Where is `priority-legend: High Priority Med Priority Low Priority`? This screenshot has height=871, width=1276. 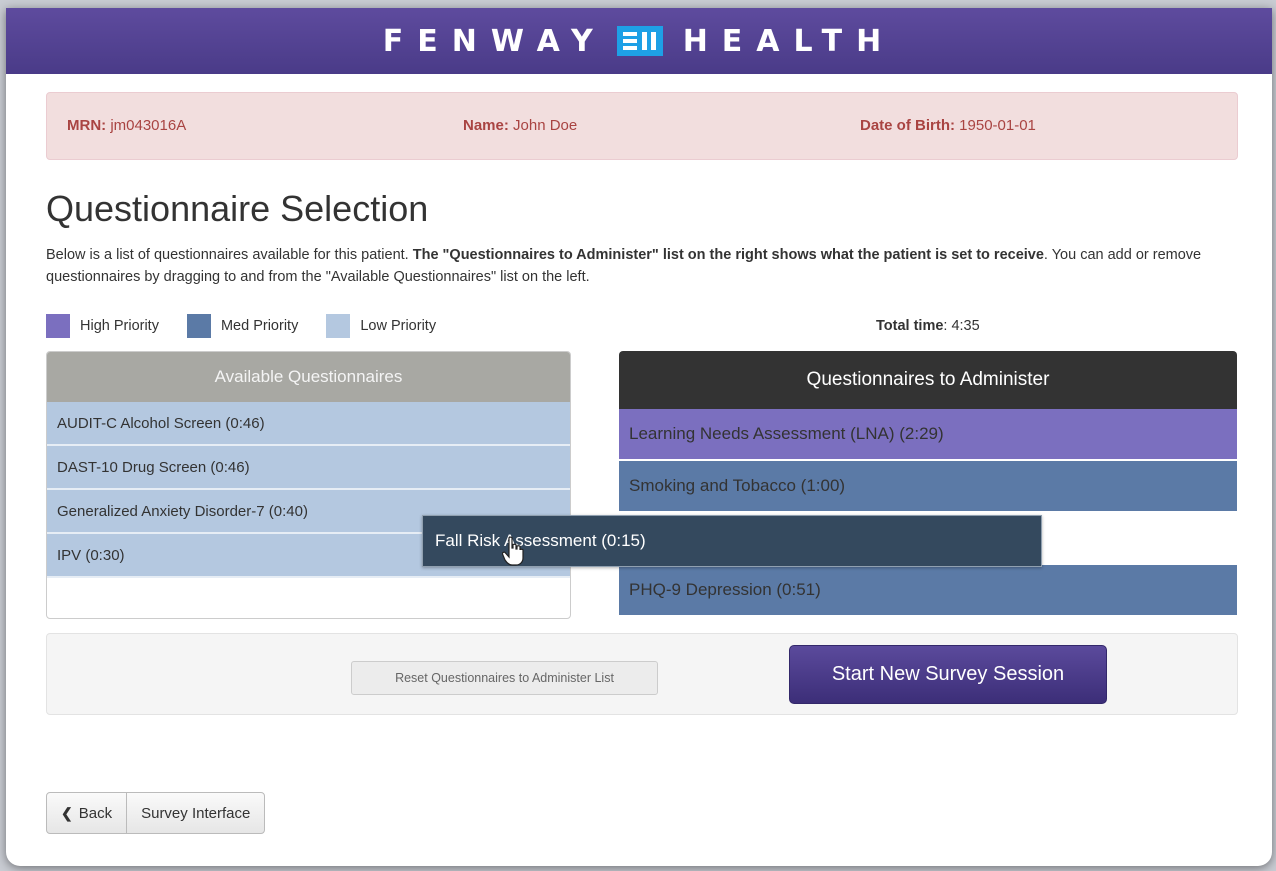 priority-legend: High Priority Med Priority Low Priority is located at coordinates (255, 326).